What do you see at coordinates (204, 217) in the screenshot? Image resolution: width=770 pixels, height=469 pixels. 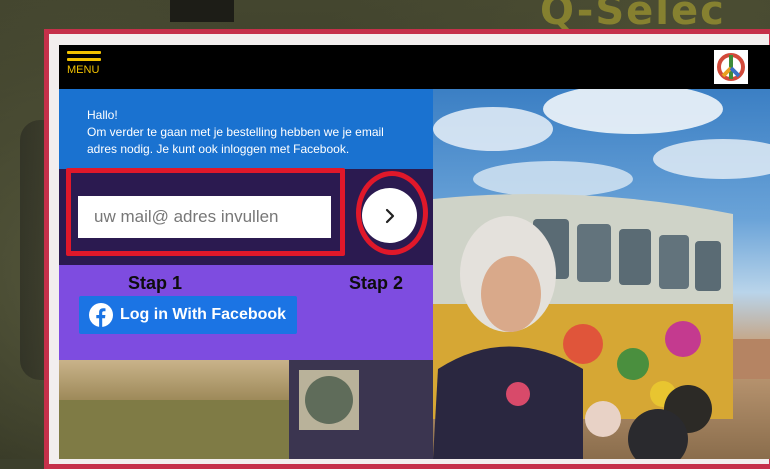 I see `email-input` at bounding box center [204, 217].